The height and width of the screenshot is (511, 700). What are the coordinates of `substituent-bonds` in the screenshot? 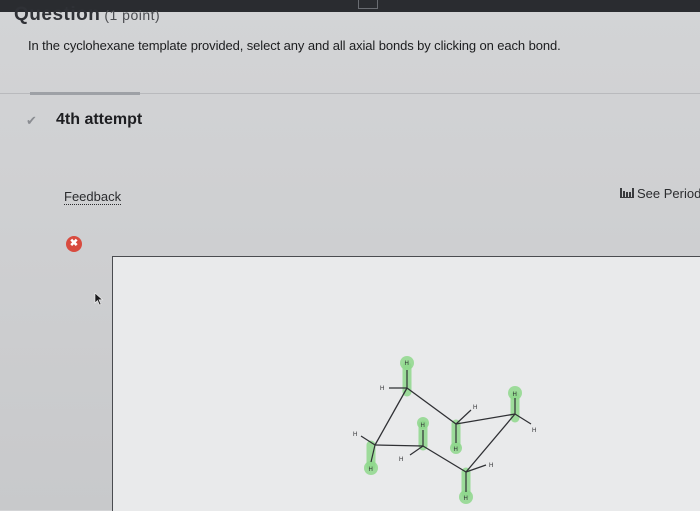 It's located at (446, 431).